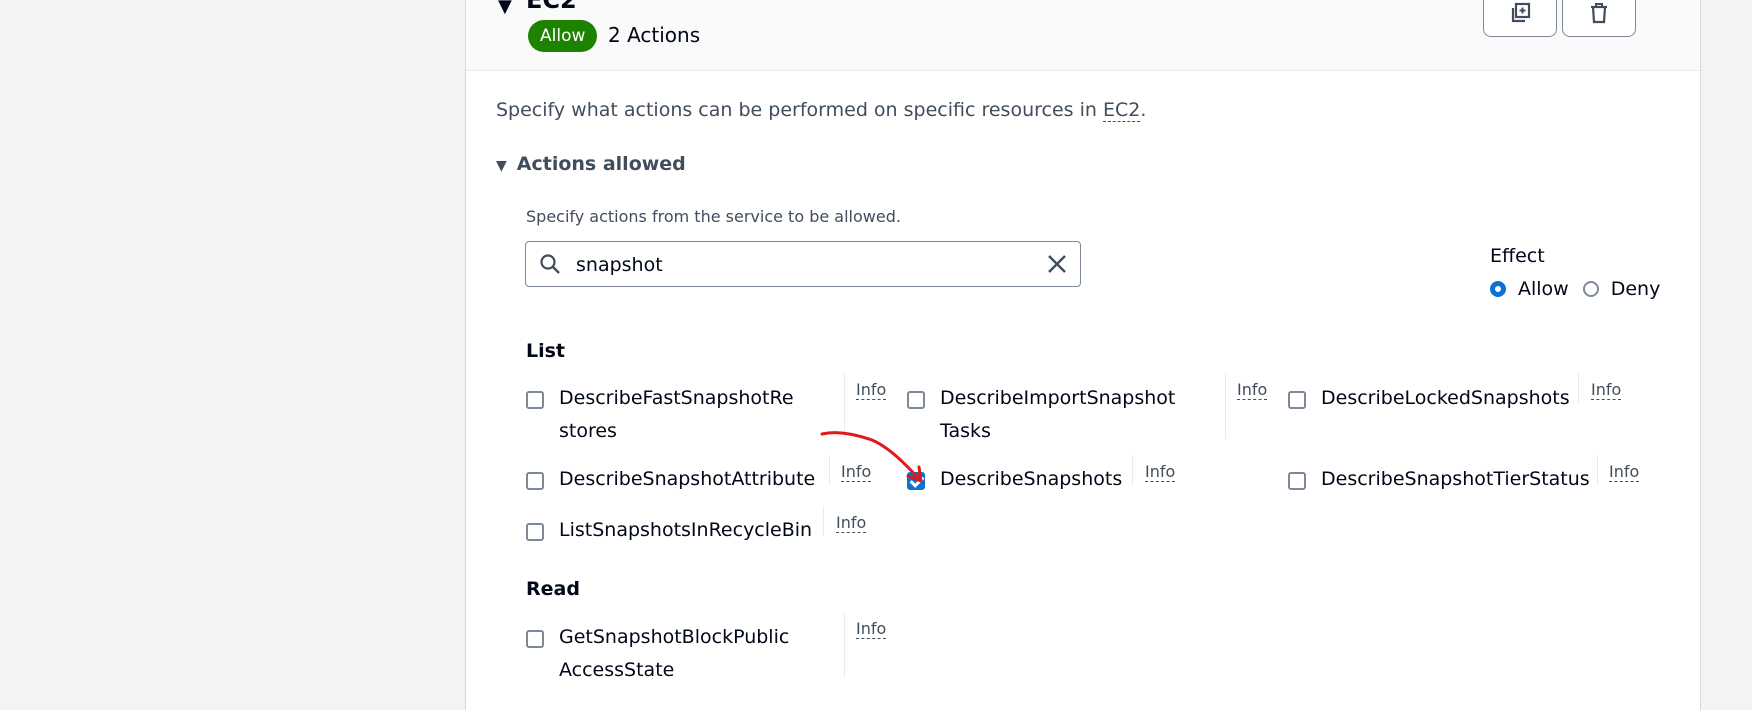 The height and width of the screenshot is (710, 1752). I want to click on expand-caret-icon: ▼, so click(501, 166).